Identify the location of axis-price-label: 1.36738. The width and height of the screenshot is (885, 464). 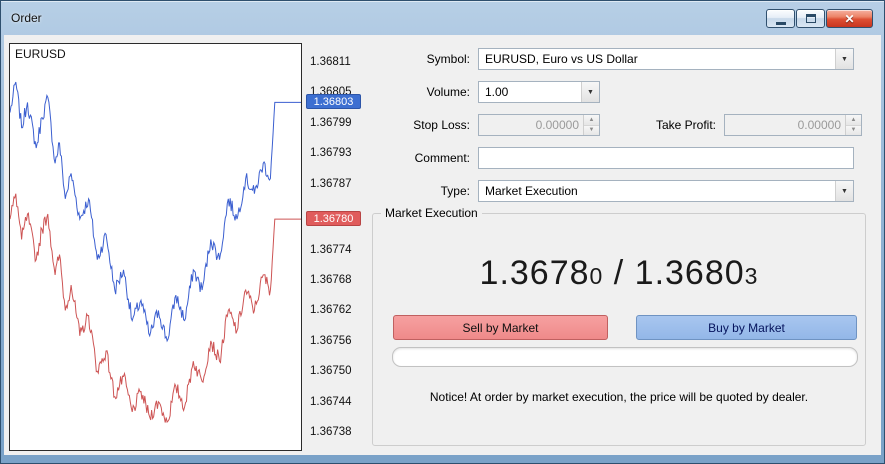
(331, 432).